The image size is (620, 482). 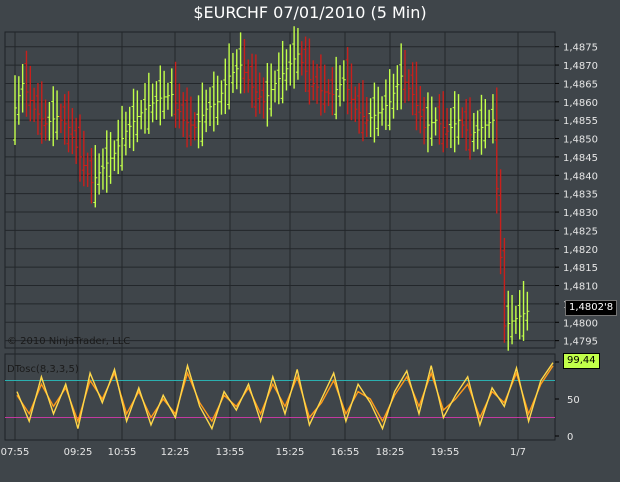 I want to click on price-tick-label: 1,4825, so click(x=580, y=231).